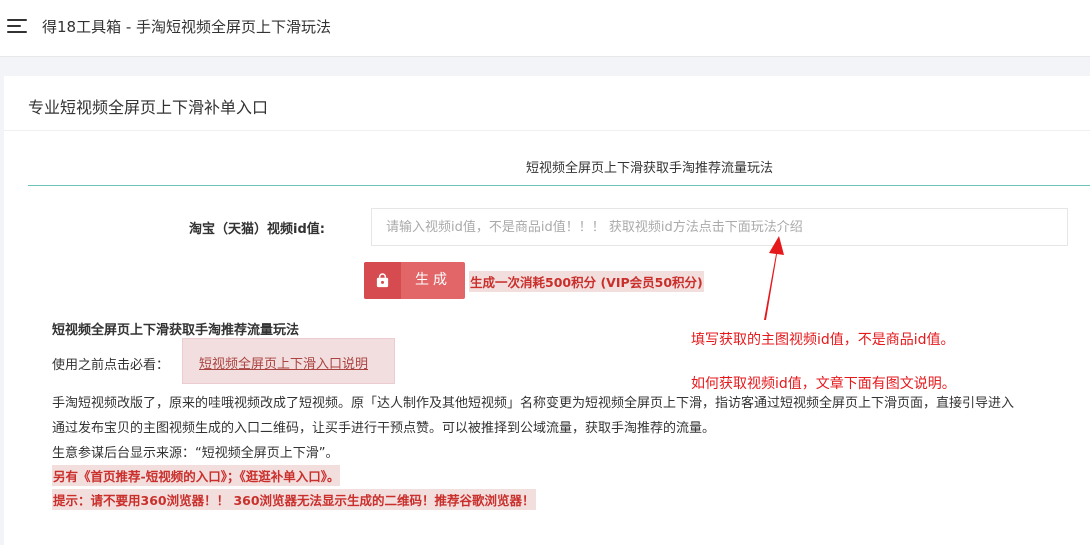  What do you see at coordinates (414, 280) in the screenshot?
I see `generate-button: 生成` at bounding box center [414, 280].